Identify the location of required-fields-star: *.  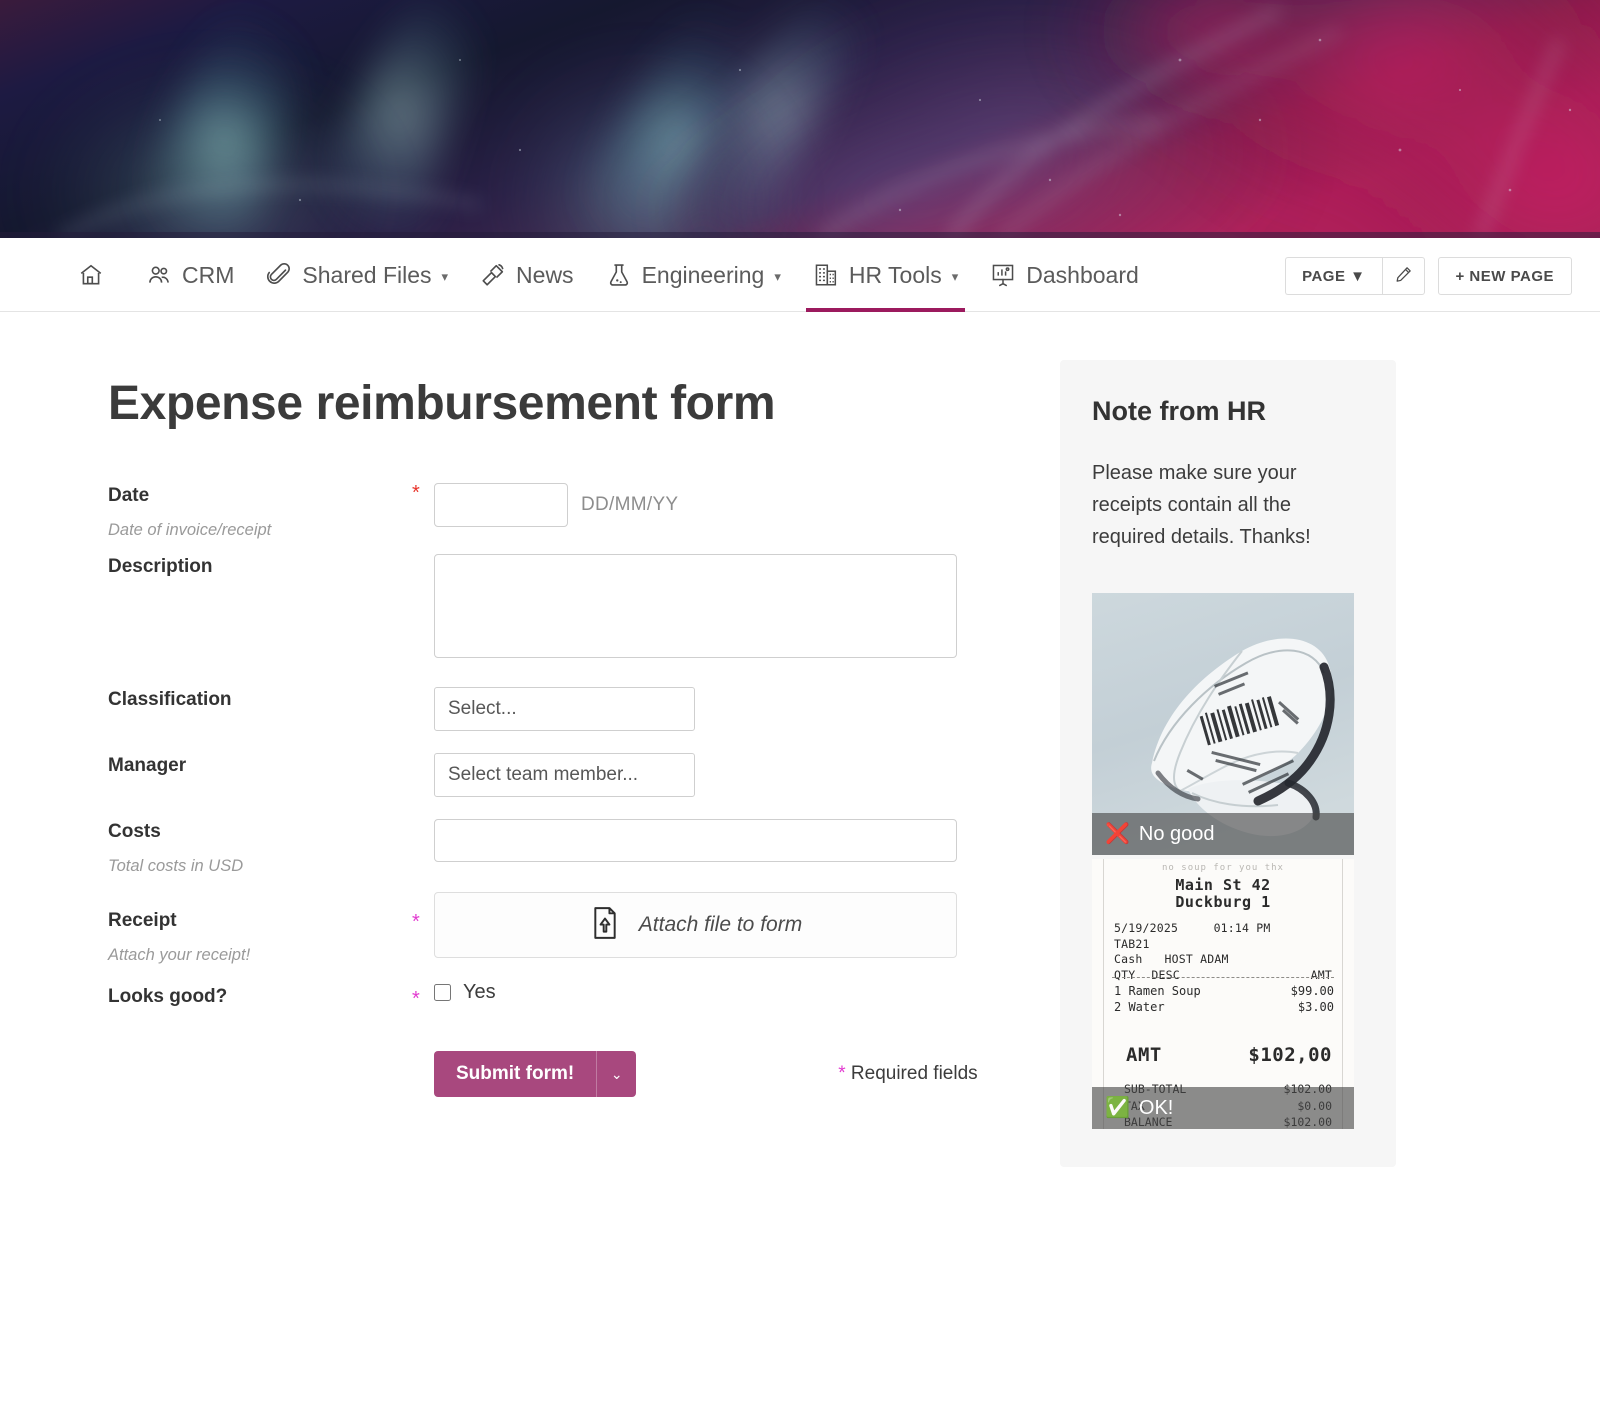
(842, 1073).